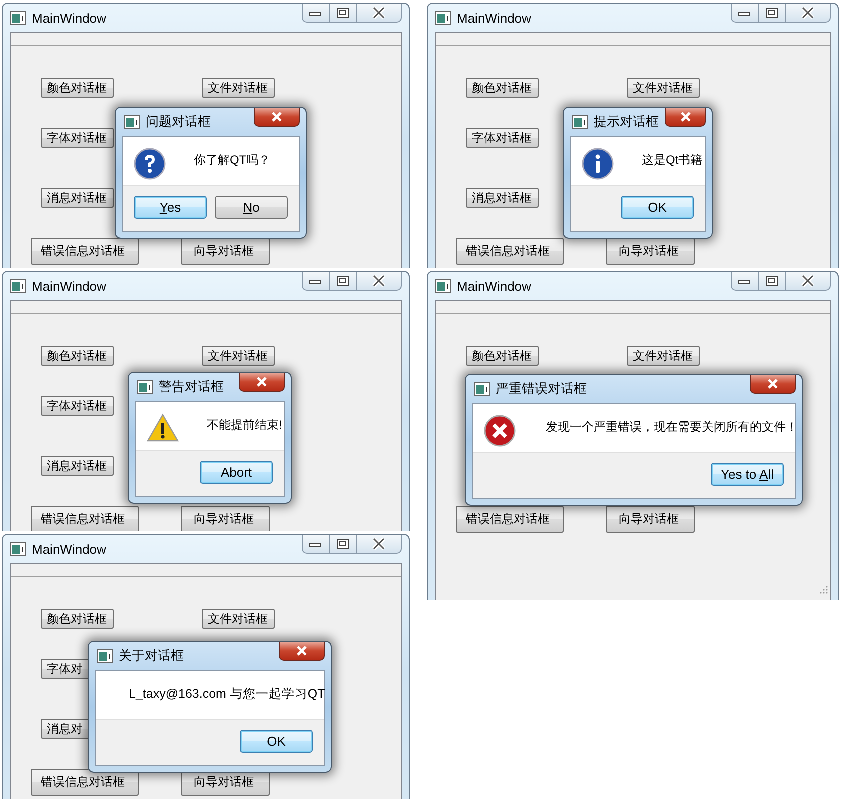  Describe the element at coordinates (500, 431) in the screenshot. I see `error-icon` at that location.